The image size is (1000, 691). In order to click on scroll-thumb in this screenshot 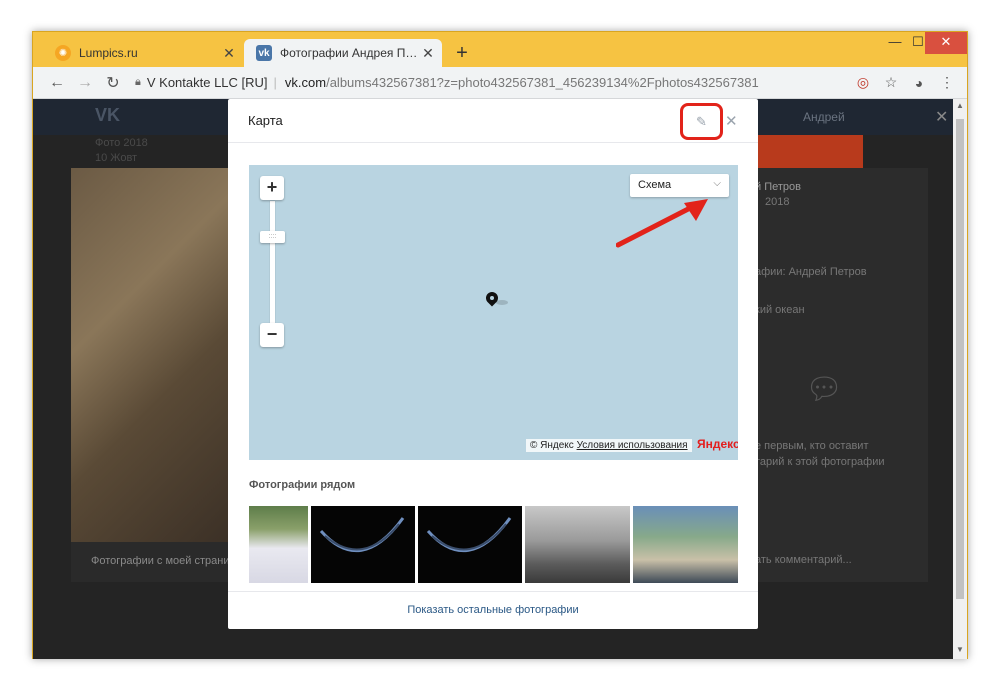, I will do `click(960, 359)`.